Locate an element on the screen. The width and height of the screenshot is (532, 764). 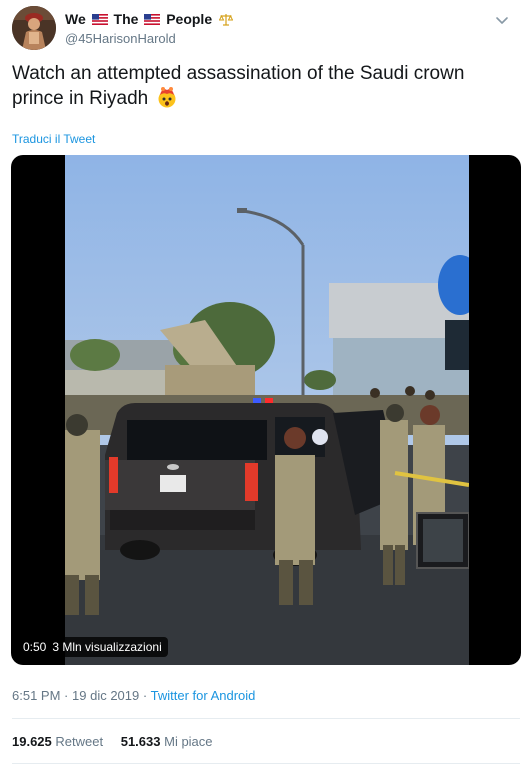
chevron-down-icon is located at coordinates (502, 20).